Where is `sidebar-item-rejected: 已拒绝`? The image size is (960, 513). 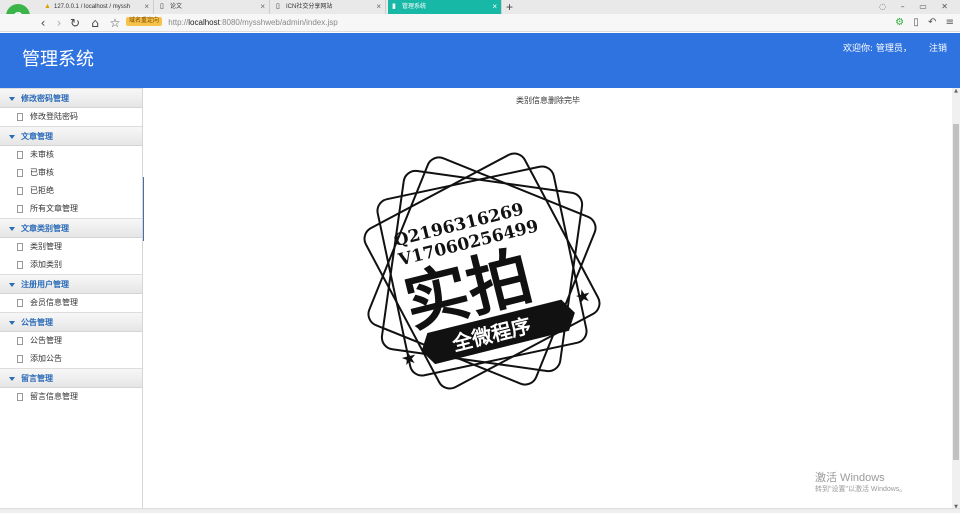 sidebar-item-rejected: 已拒绝 is located at coordinates (71, 191).